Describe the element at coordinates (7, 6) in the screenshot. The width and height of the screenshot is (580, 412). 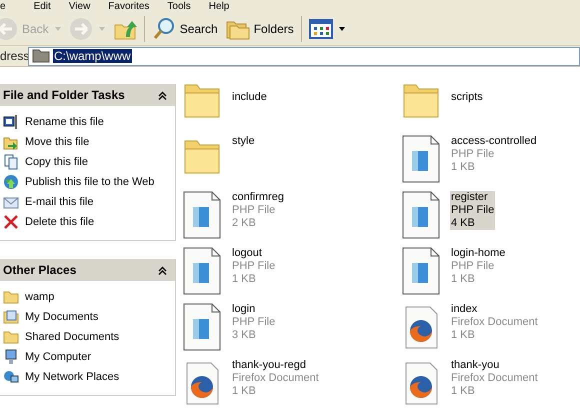
I see `menu-item: e` at that location.